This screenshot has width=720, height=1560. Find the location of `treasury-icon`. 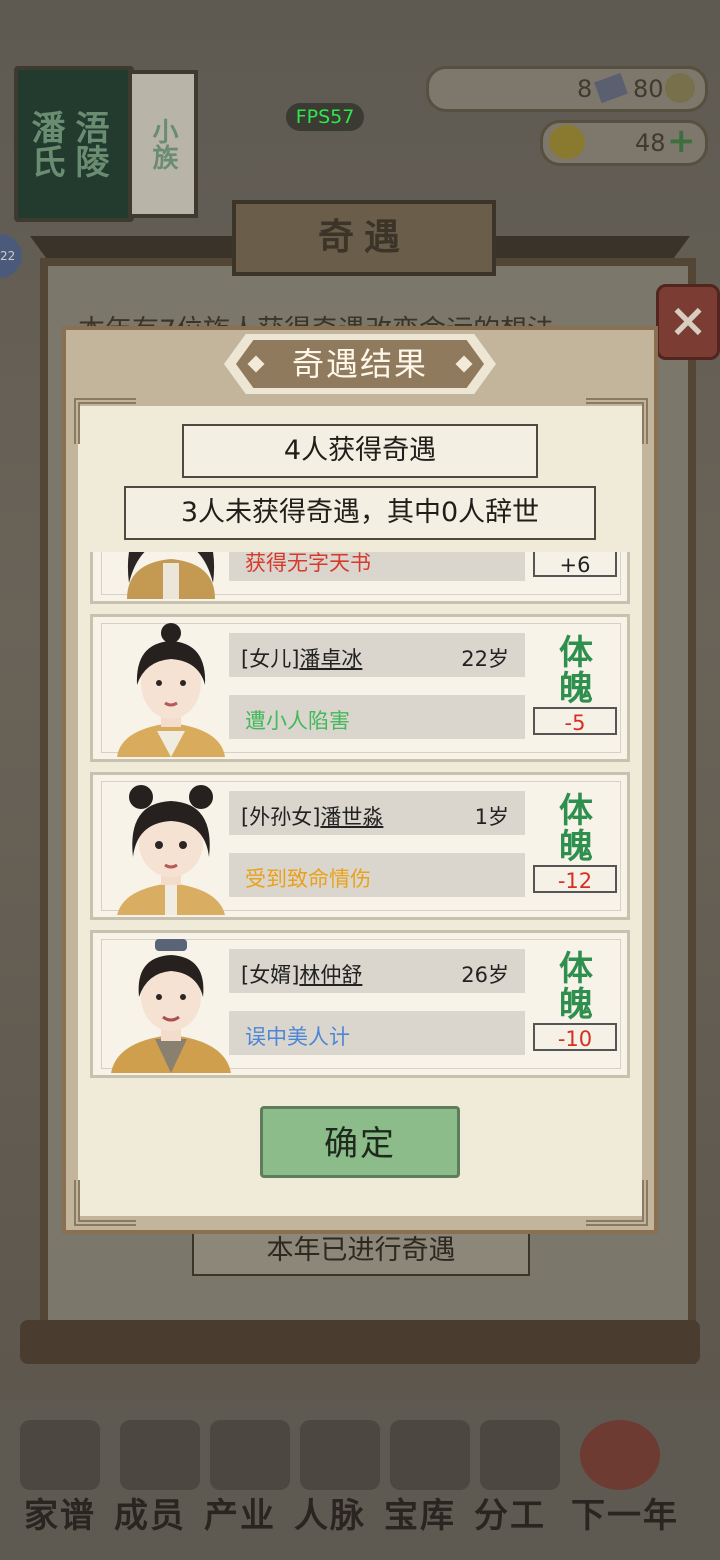

treasury-icon is located at coordinates (430, 1455).